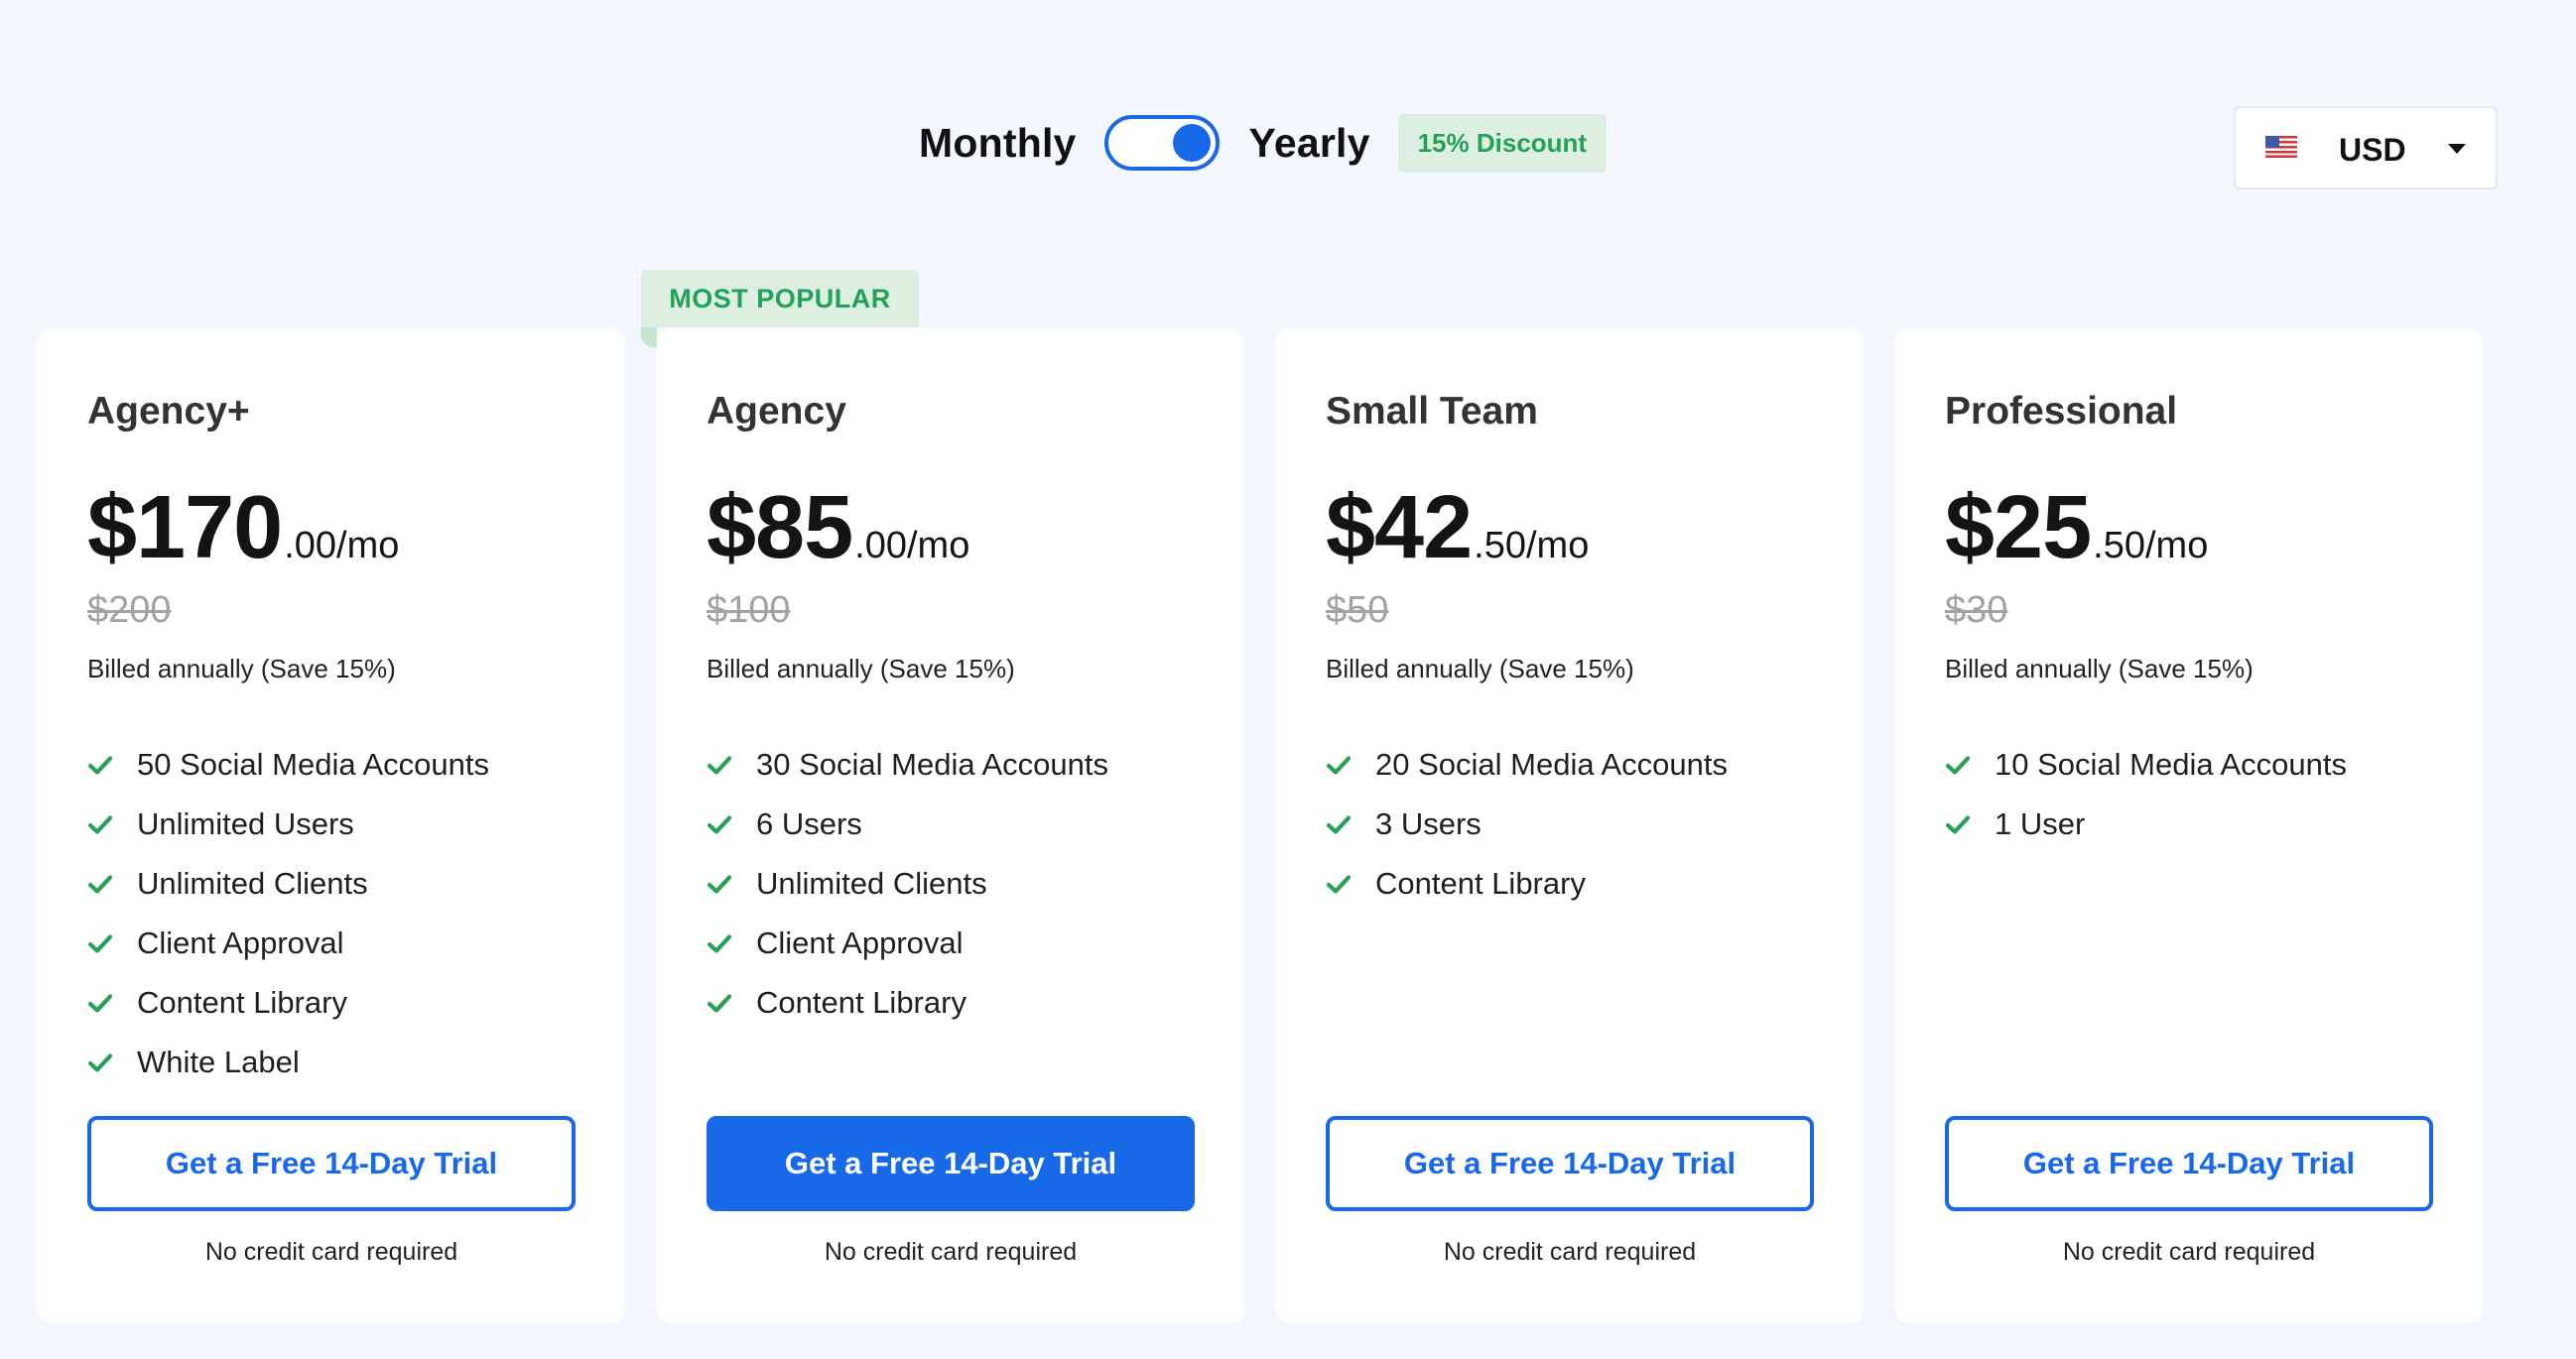 This screenshot has width=2576, height=1359. Describe the element at coordinates (313, 764) in the screenshot. I see `feature-label: 50 Social Media Accounts` at that location.